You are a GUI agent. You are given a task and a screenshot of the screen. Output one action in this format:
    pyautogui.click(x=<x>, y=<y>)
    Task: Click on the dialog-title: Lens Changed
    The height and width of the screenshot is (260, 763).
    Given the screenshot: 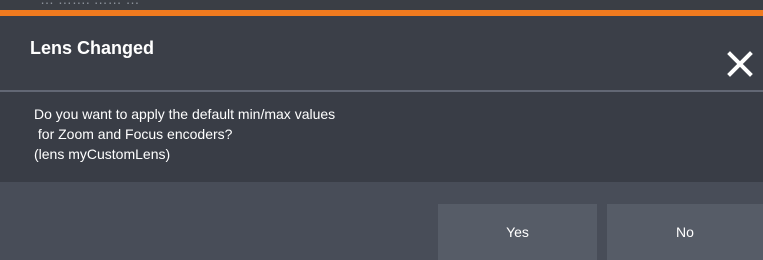 What is the action you would take?
    pyautogui.click(x=92, y=48)
    